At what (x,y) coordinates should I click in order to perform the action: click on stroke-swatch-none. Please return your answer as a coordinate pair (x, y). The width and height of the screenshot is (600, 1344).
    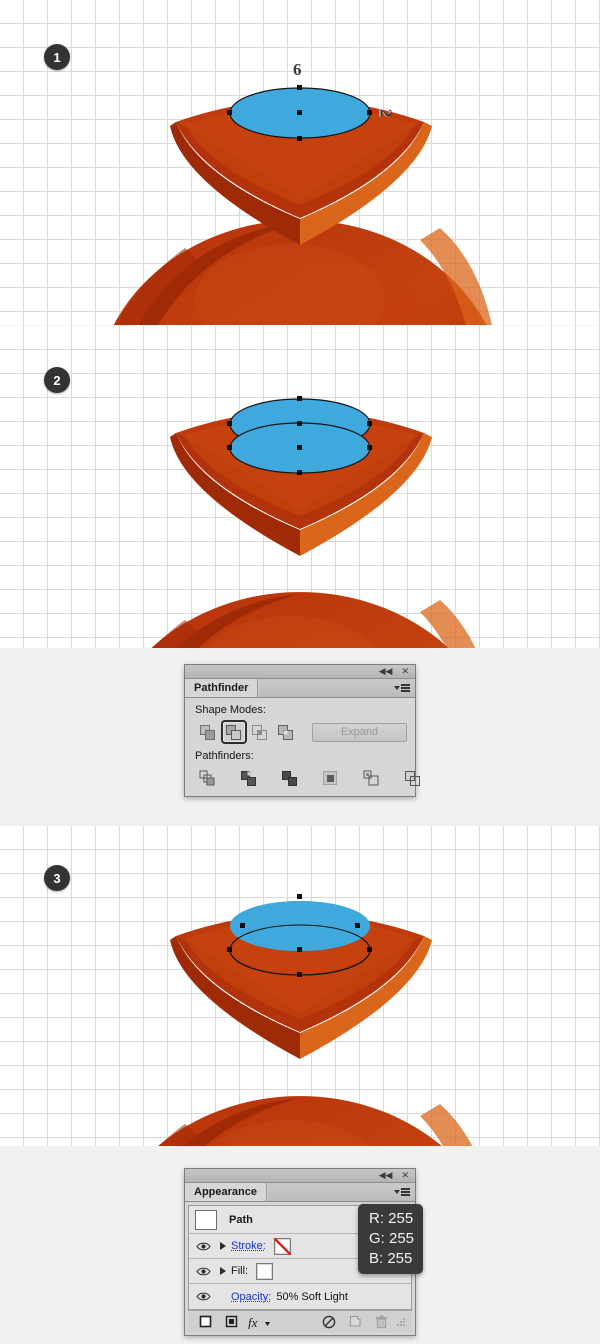
    Looking at the image, I should click on (282, 1246).